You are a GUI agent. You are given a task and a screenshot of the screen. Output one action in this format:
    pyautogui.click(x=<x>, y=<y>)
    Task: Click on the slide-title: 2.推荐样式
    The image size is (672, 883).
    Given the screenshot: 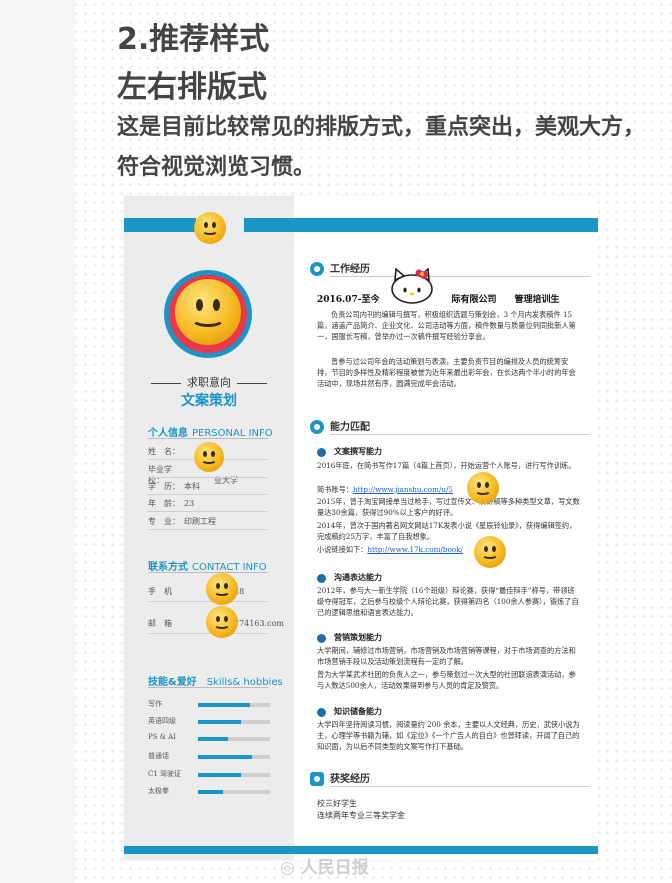 What is the action you would take?
    pyautogui.click(x=193, y=39)
    